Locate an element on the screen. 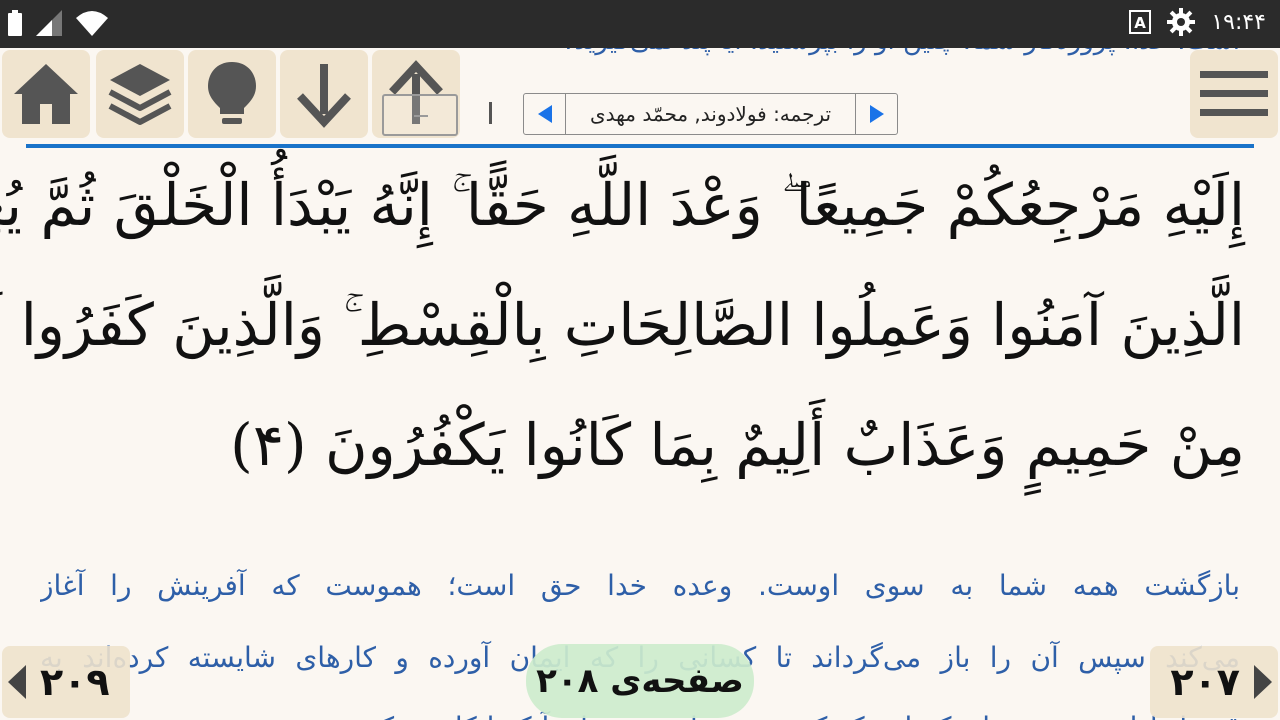  keyboard-icon: A is located at coordinates (1140, 22).